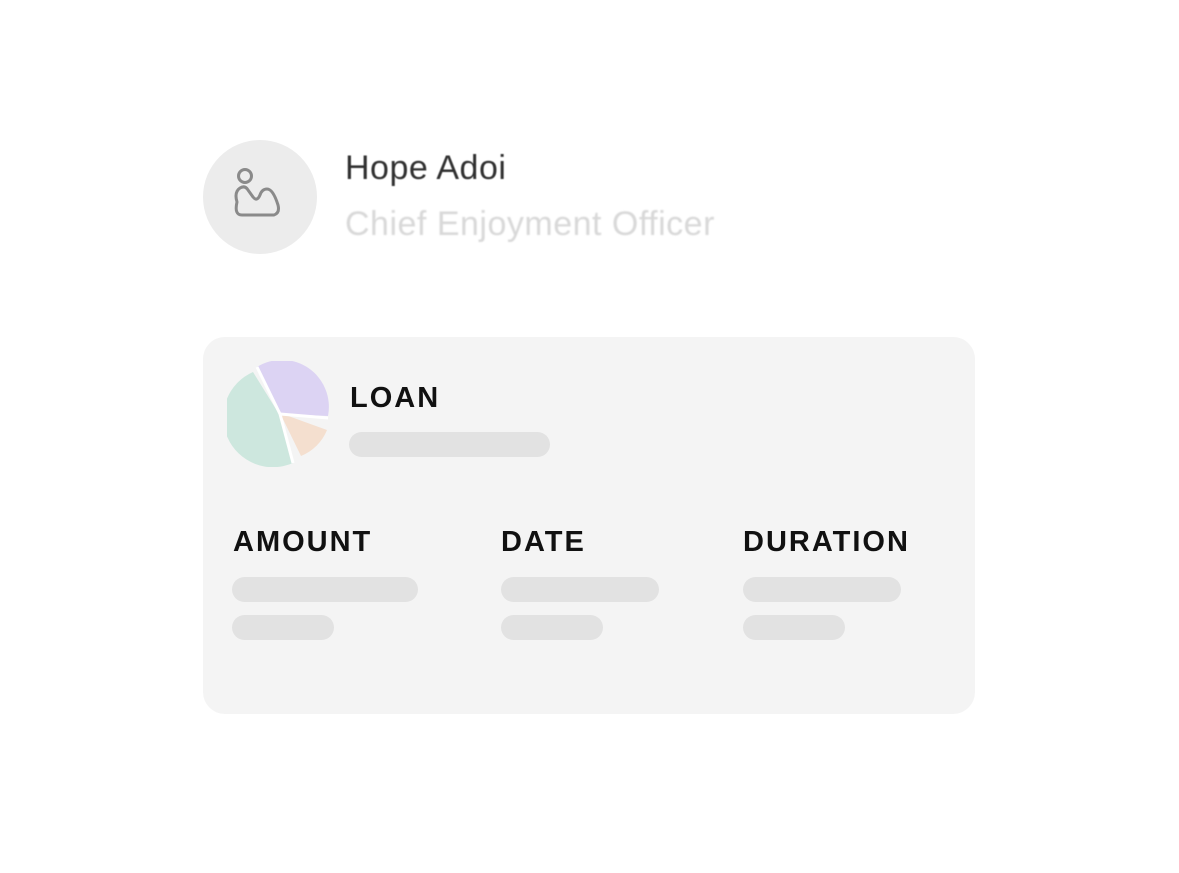 The image size is (1179, 873). I want to click on image-placeholder-icon, so click(257, 192).